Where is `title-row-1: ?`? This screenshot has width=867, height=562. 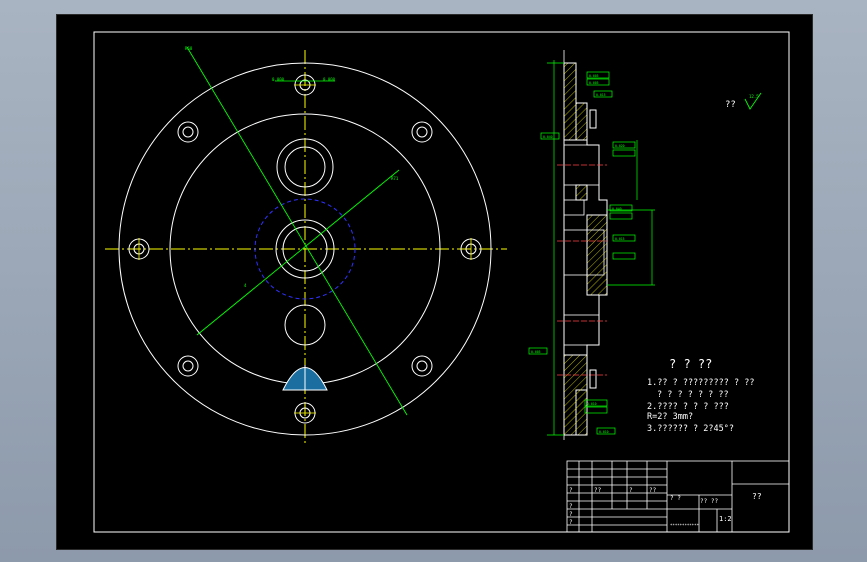 title-row-1: ? is located at coordinates (571, 490).